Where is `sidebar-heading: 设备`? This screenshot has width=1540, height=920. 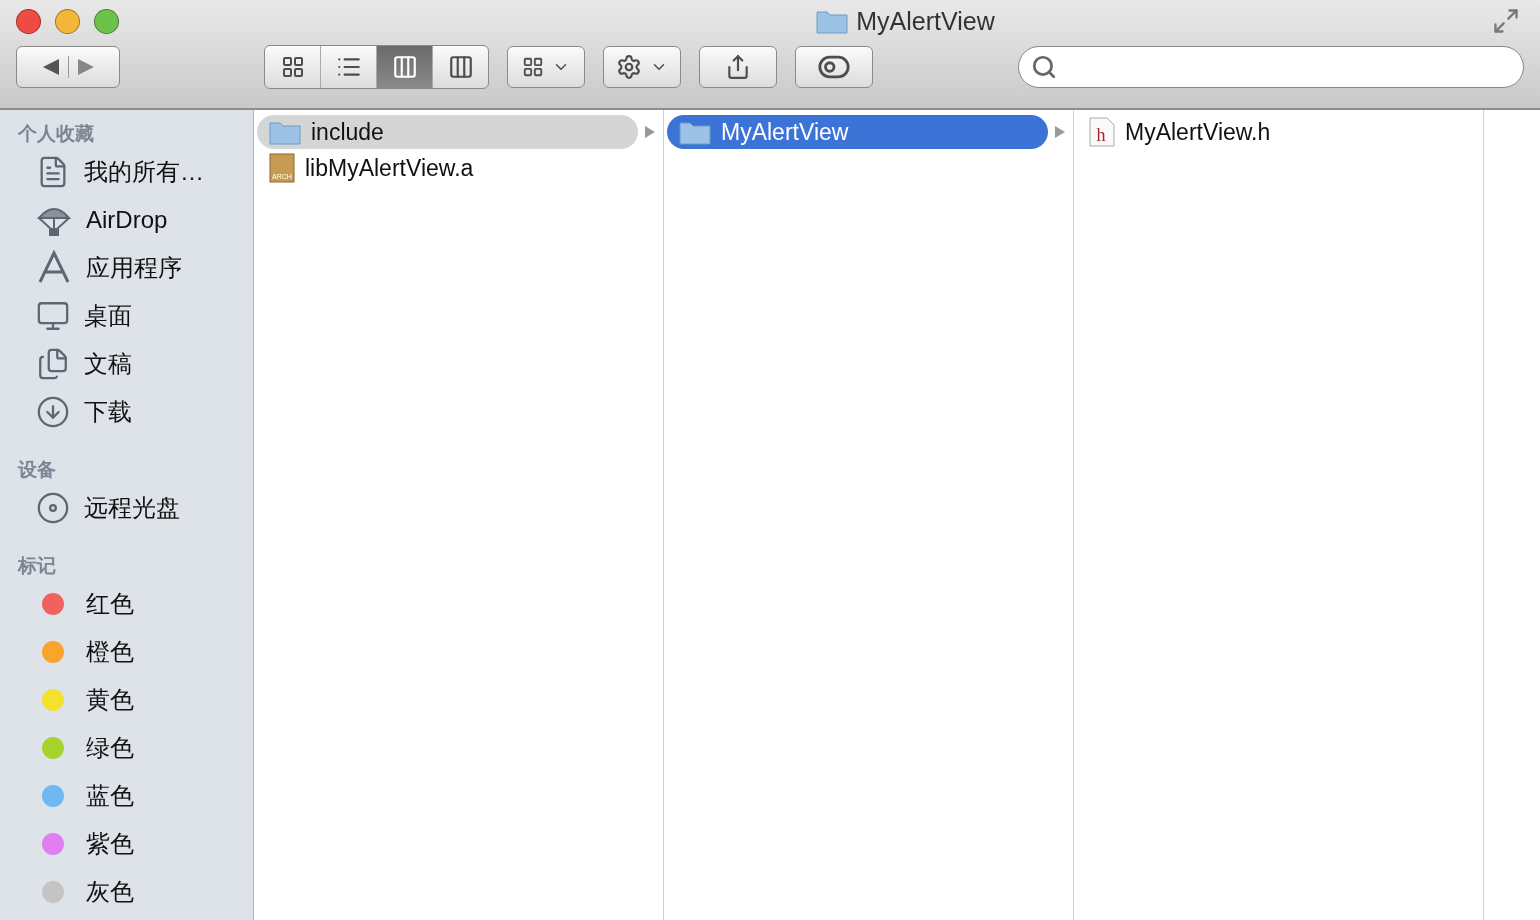 sidebar-heading: 设备 is located at coordinates (36, 470).